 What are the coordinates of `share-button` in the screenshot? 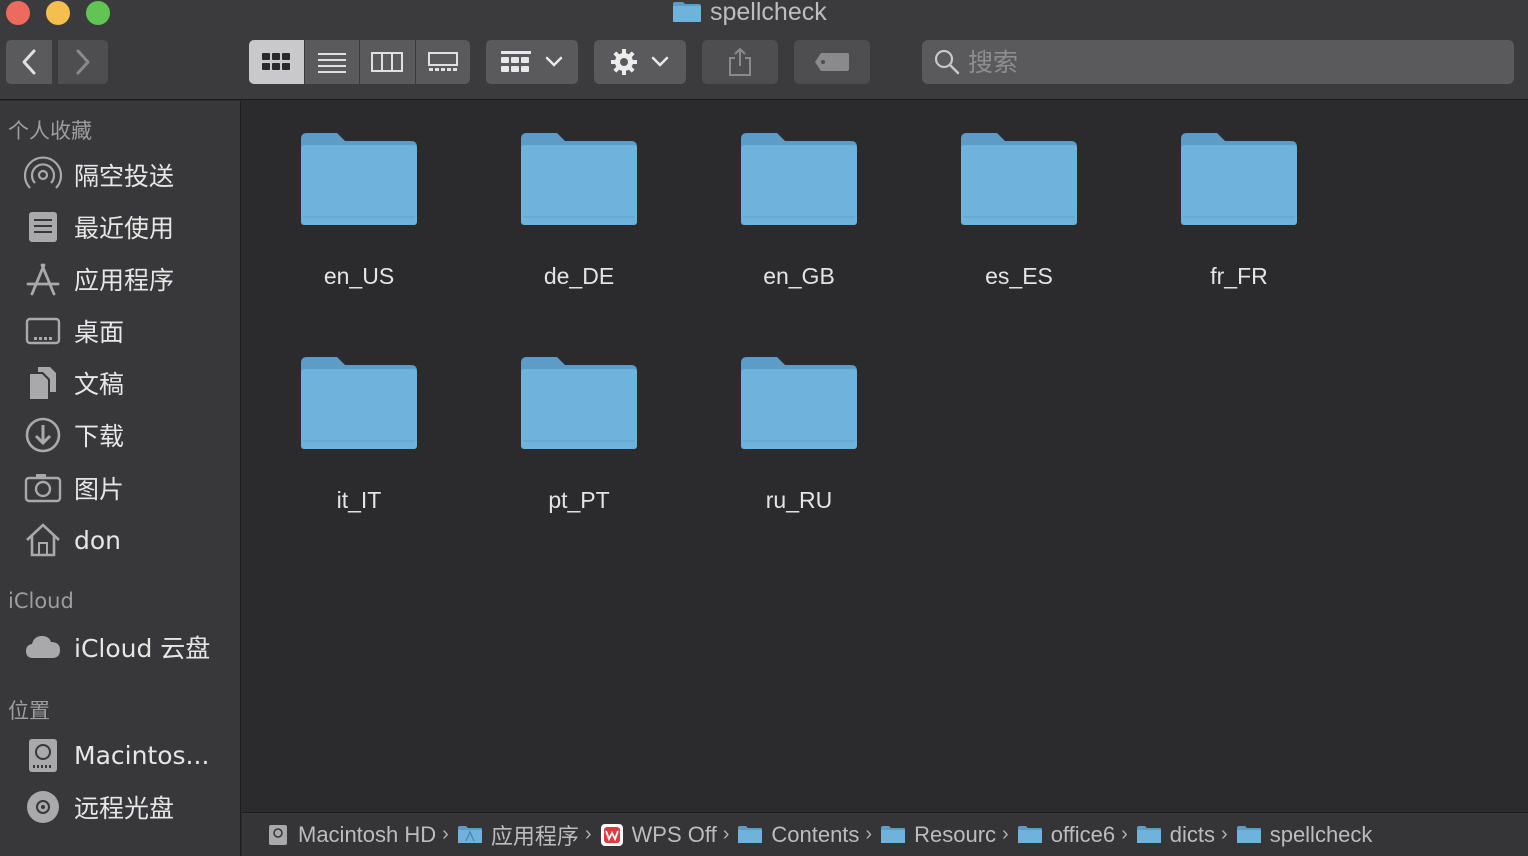 It's located at (740, 62).